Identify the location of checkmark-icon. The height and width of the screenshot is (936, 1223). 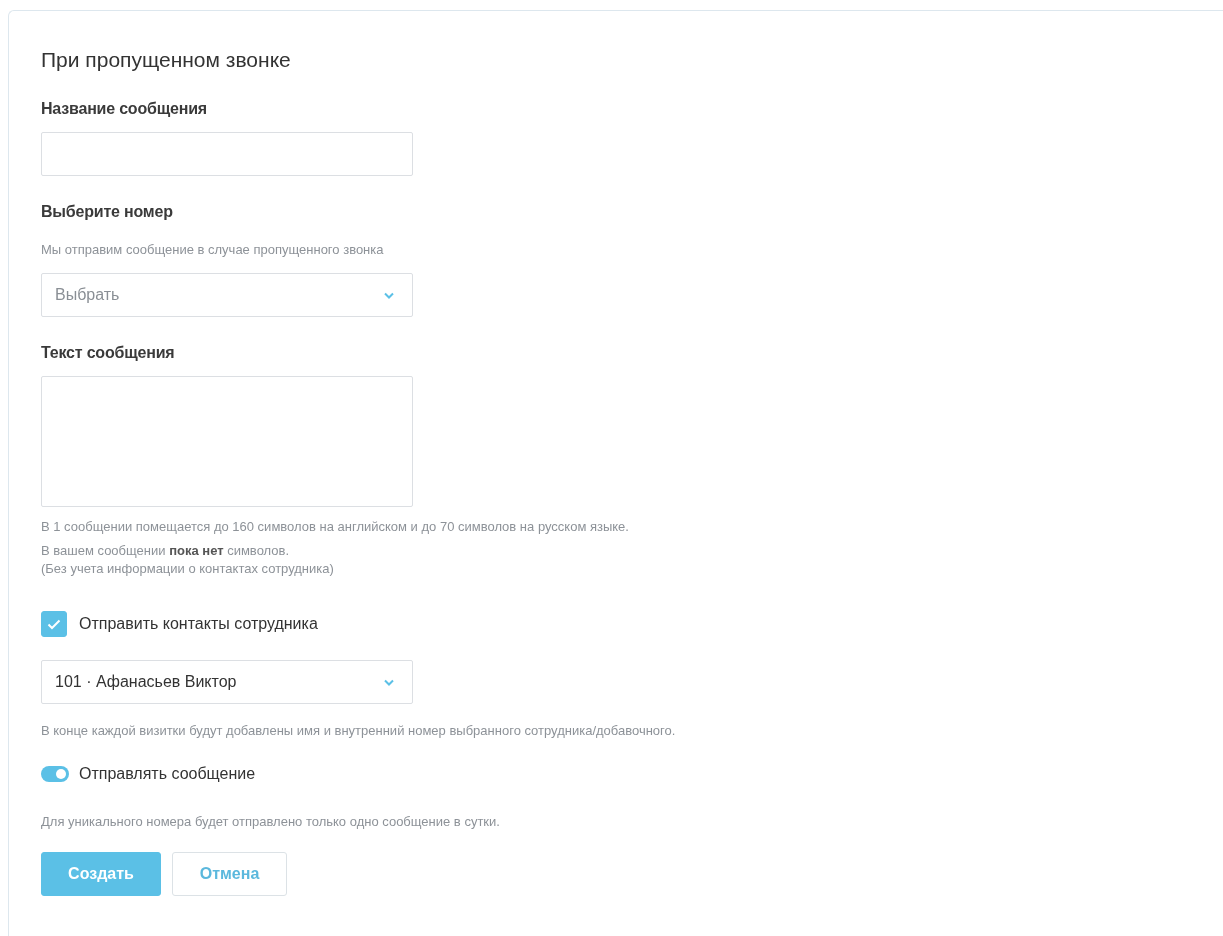
(54, 624).